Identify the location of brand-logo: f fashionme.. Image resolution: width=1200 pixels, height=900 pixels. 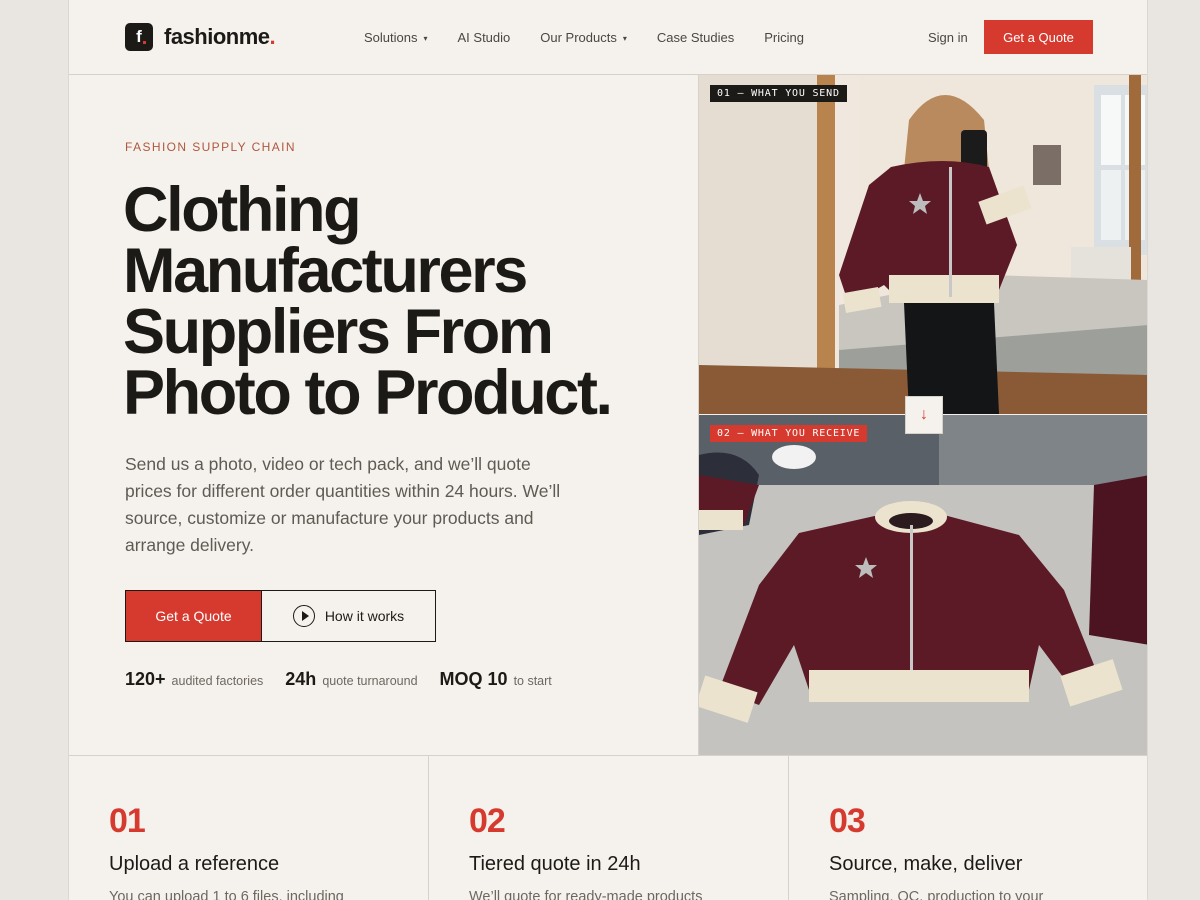
(200, 37).